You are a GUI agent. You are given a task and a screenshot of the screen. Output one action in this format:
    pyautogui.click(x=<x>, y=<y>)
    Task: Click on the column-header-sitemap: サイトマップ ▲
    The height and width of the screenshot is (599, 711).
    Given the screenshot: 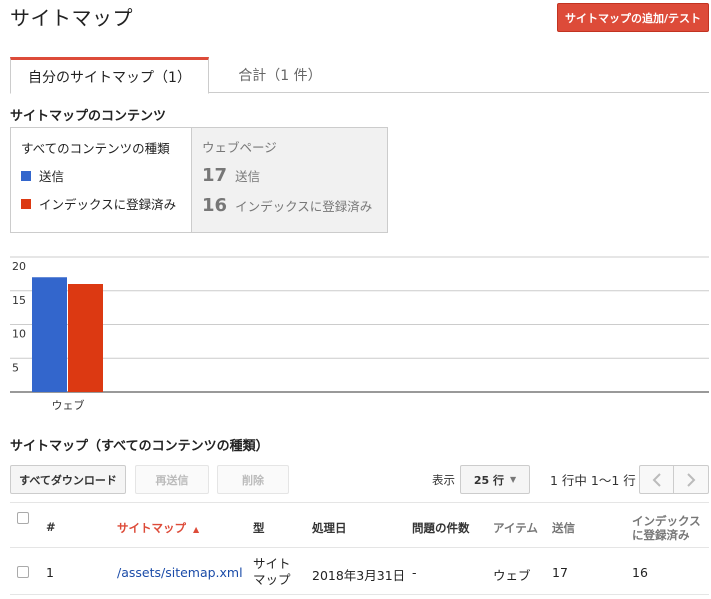 What is the action you would take?
    pyautogui.click(x=158, y=528)
    